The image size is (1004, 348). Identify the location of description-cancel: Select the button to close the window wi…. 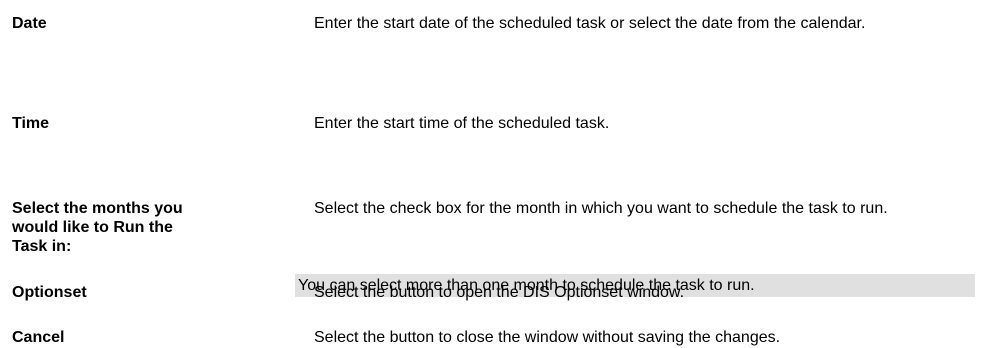
(547, 337).